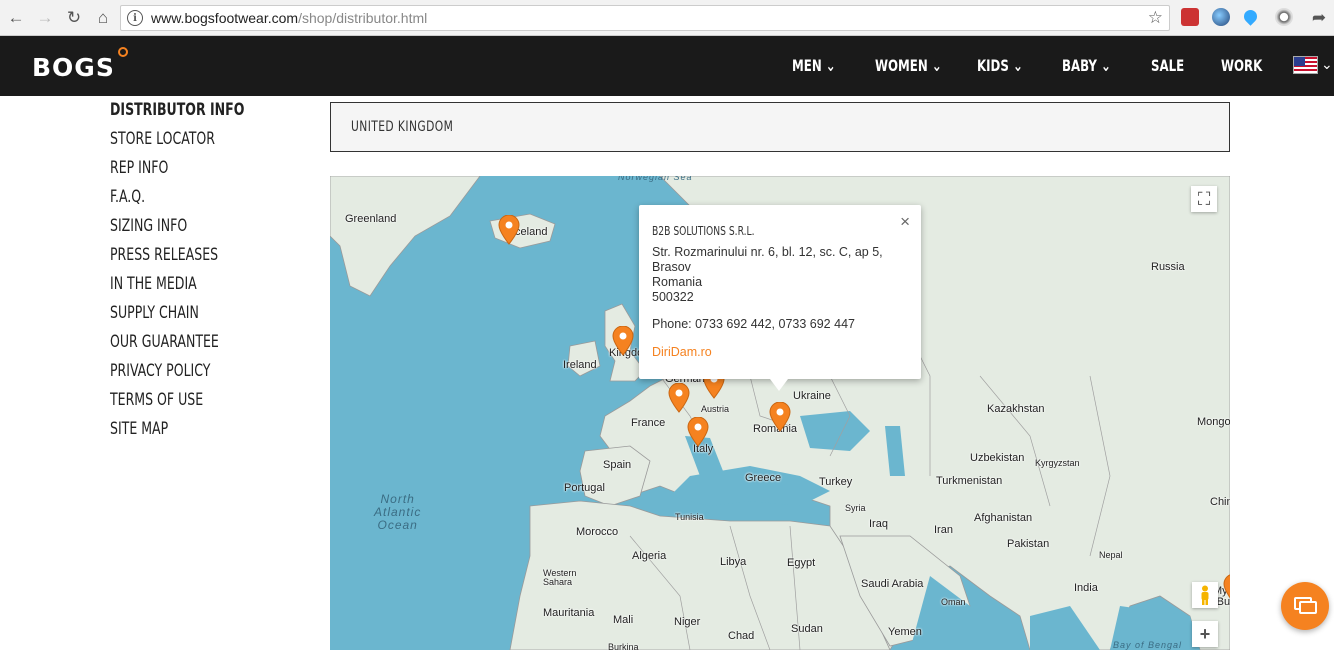 The width and height of the screenshot is (1334, 654). I want to click on sidebar-item-our-guarantee: OUR GUARANTEE, so click(184, 346).